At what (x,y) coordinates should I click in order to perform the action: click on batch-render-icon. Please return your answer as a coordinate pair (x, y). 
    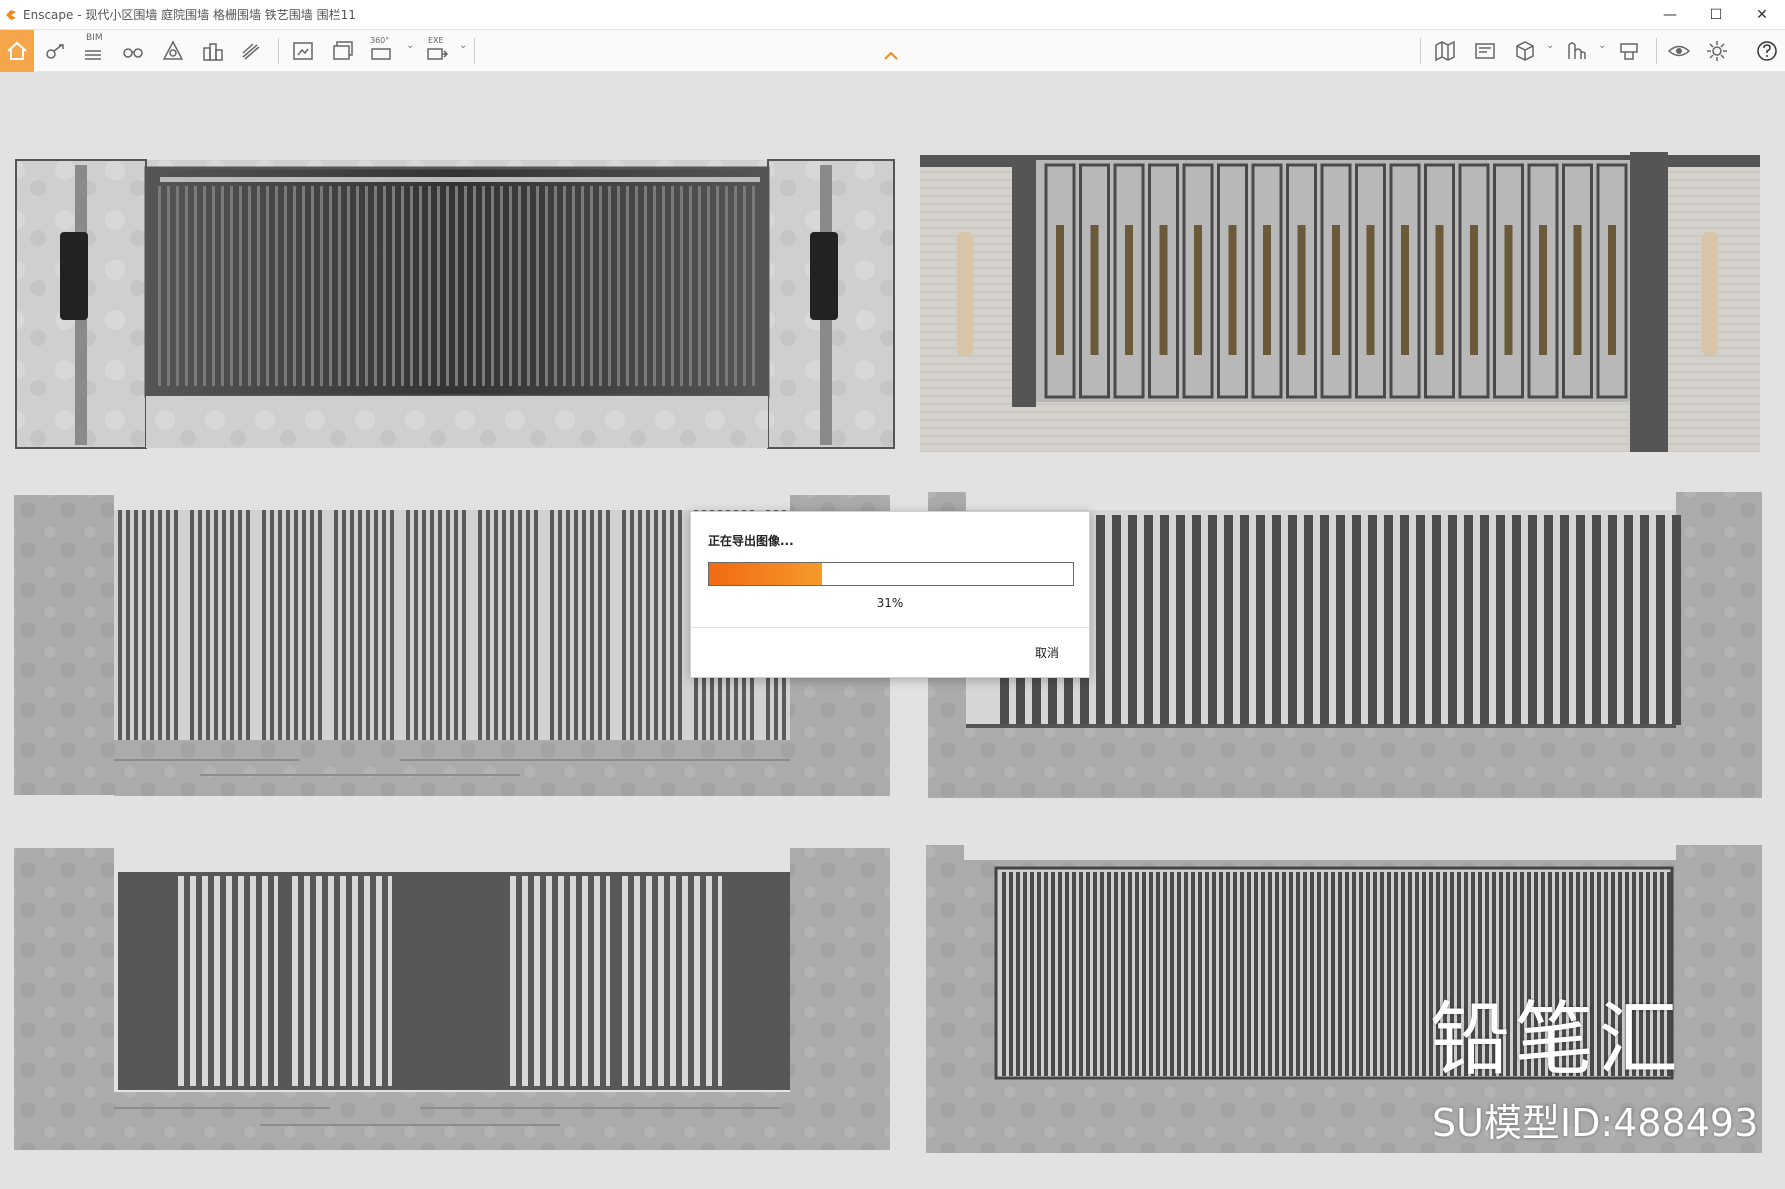
    Looking at the image, I should click on (343, 50).